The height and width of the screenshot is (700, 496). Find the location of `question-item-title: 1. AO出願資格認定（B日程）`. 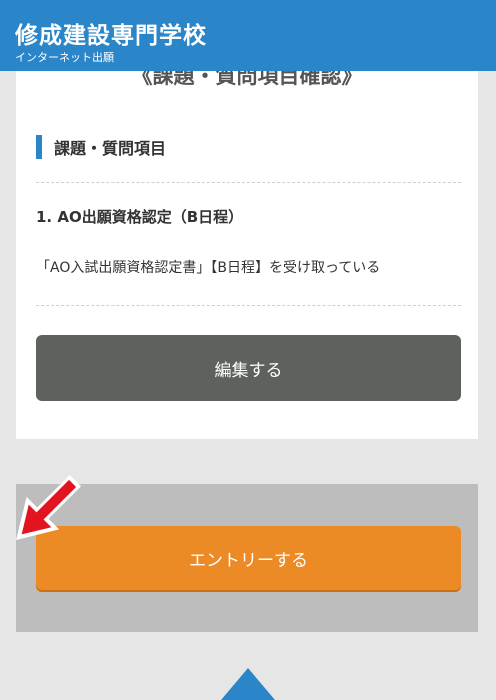

question-item-title: 1. AO出願資格認定（B日程） is located at coordinates (140, 217).